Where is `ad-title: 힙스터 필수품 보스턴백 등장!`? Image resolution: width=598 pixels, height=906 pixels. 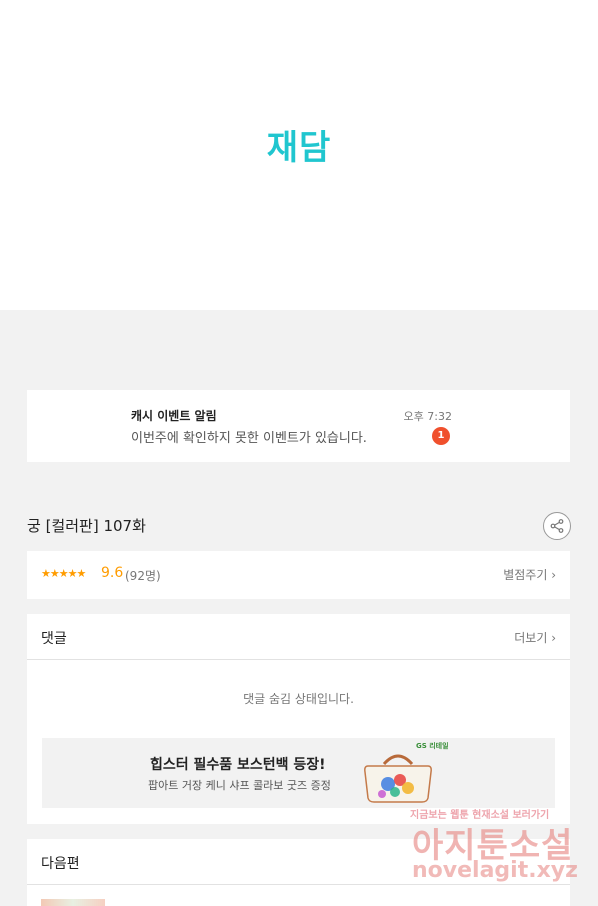
ad-title: 힙스터 필수품 보스턴백 등장! is located at coordinates (238, 765).